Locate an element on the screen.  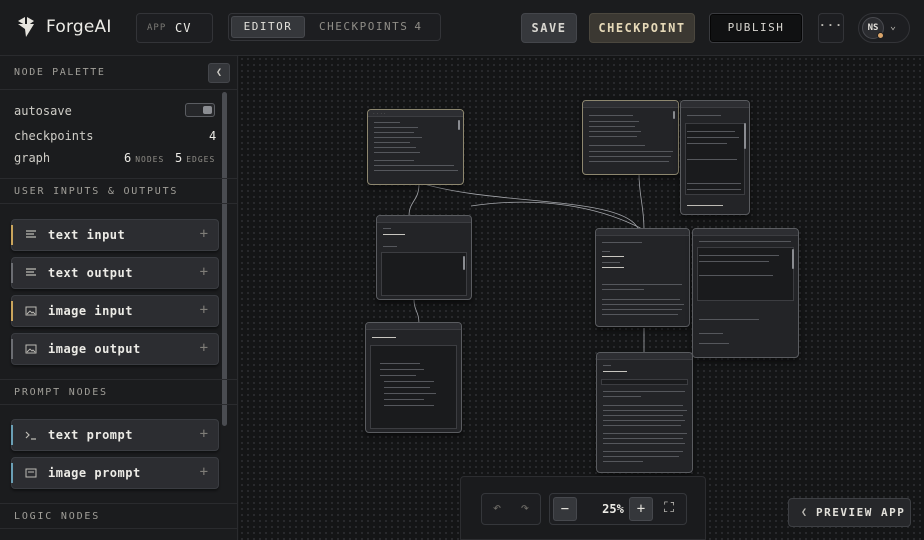
chevron-down-icon: ⌄ is located at coordinates (893, 26).